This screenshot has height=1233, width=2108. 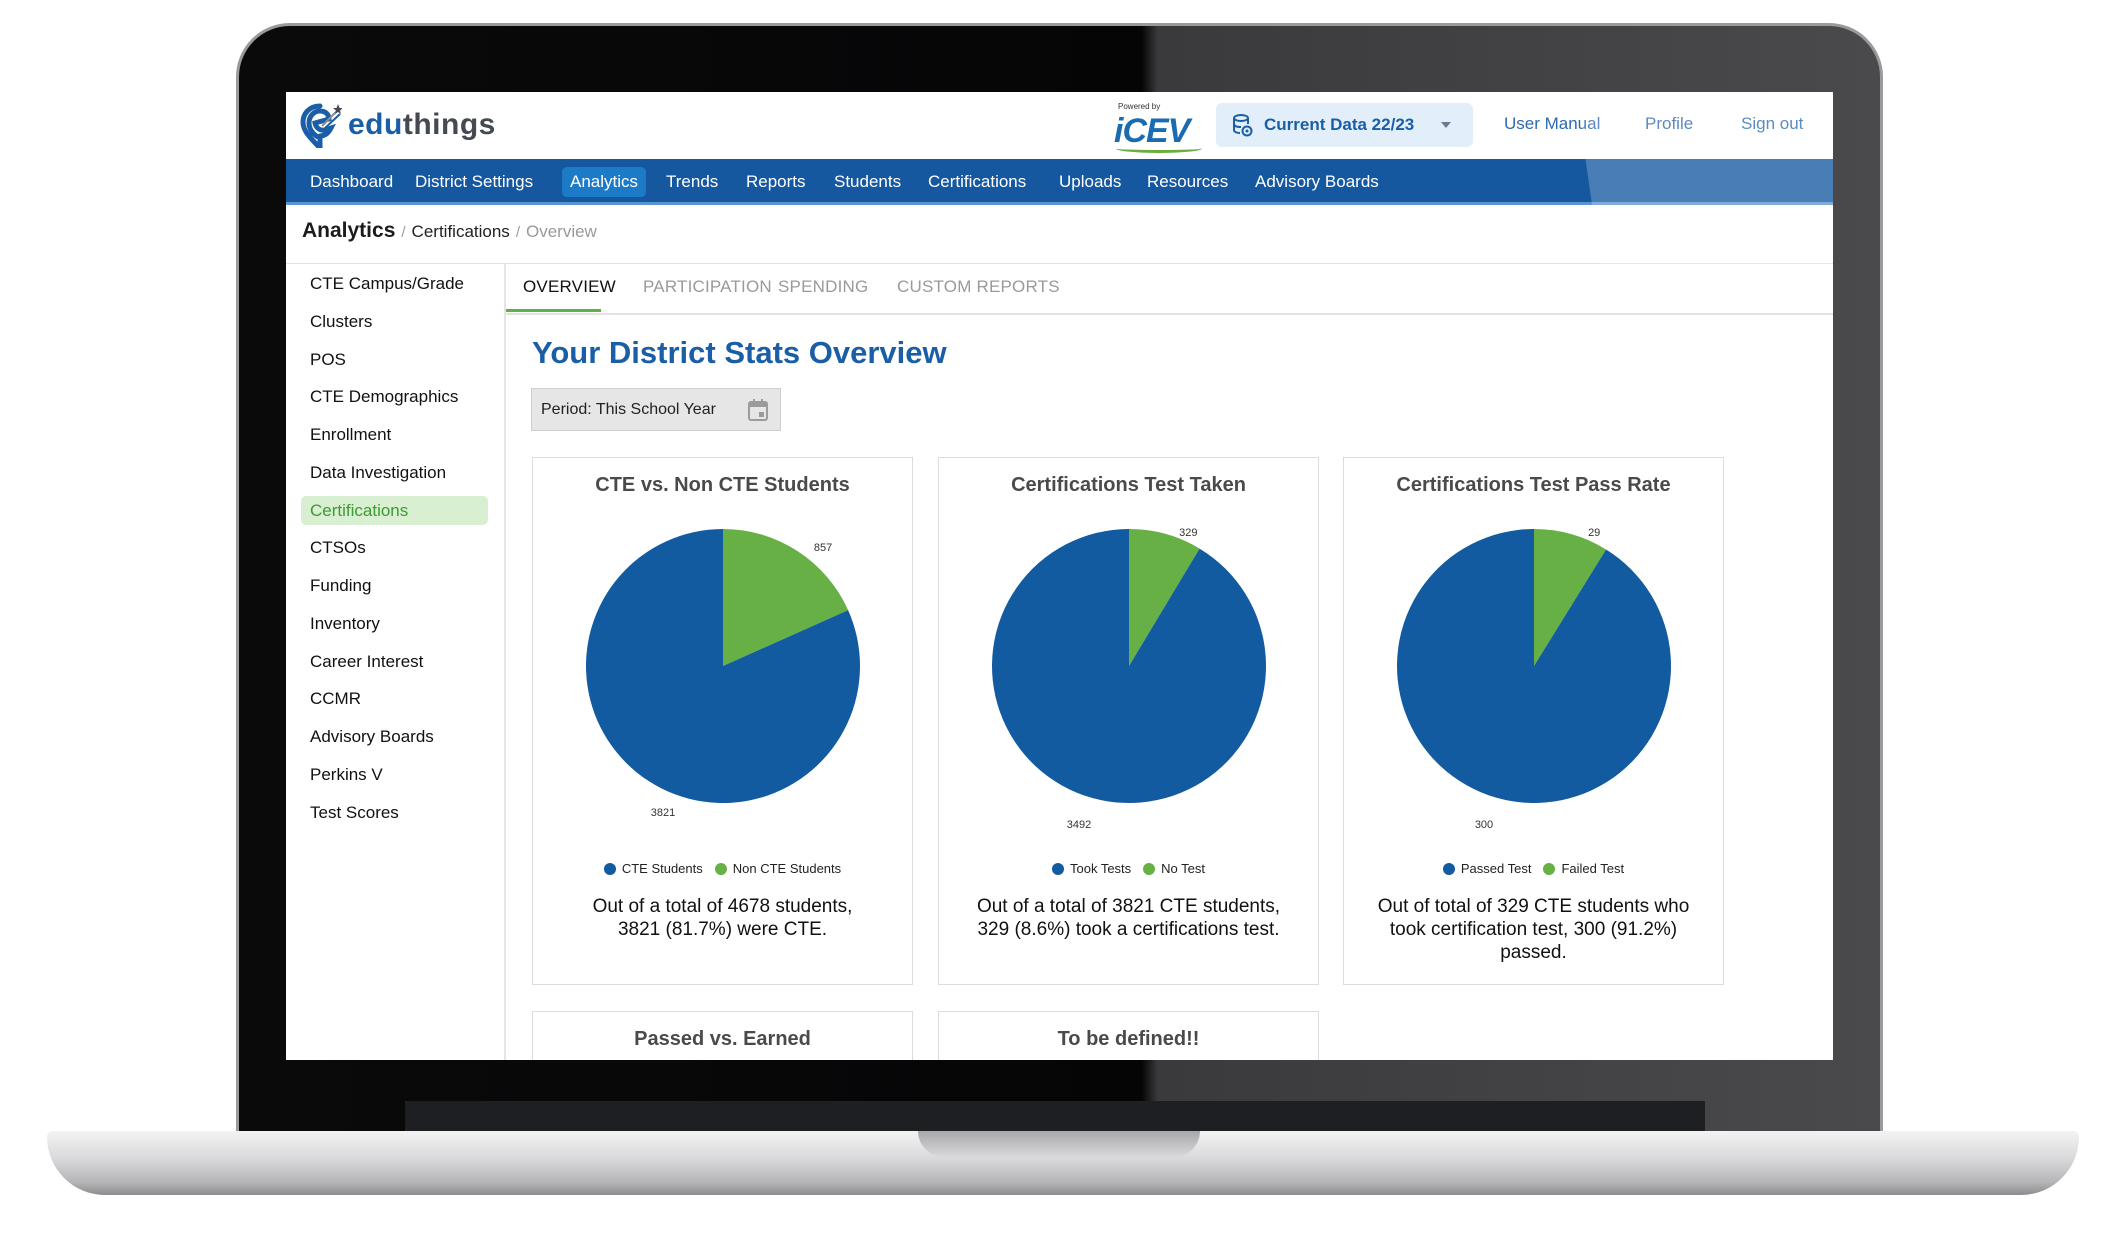 What do you see at coordinates (722, 906) in the screenshot?
I see `summary-line: Out of a total of 4678 students,` at bounding box center [722, 906].